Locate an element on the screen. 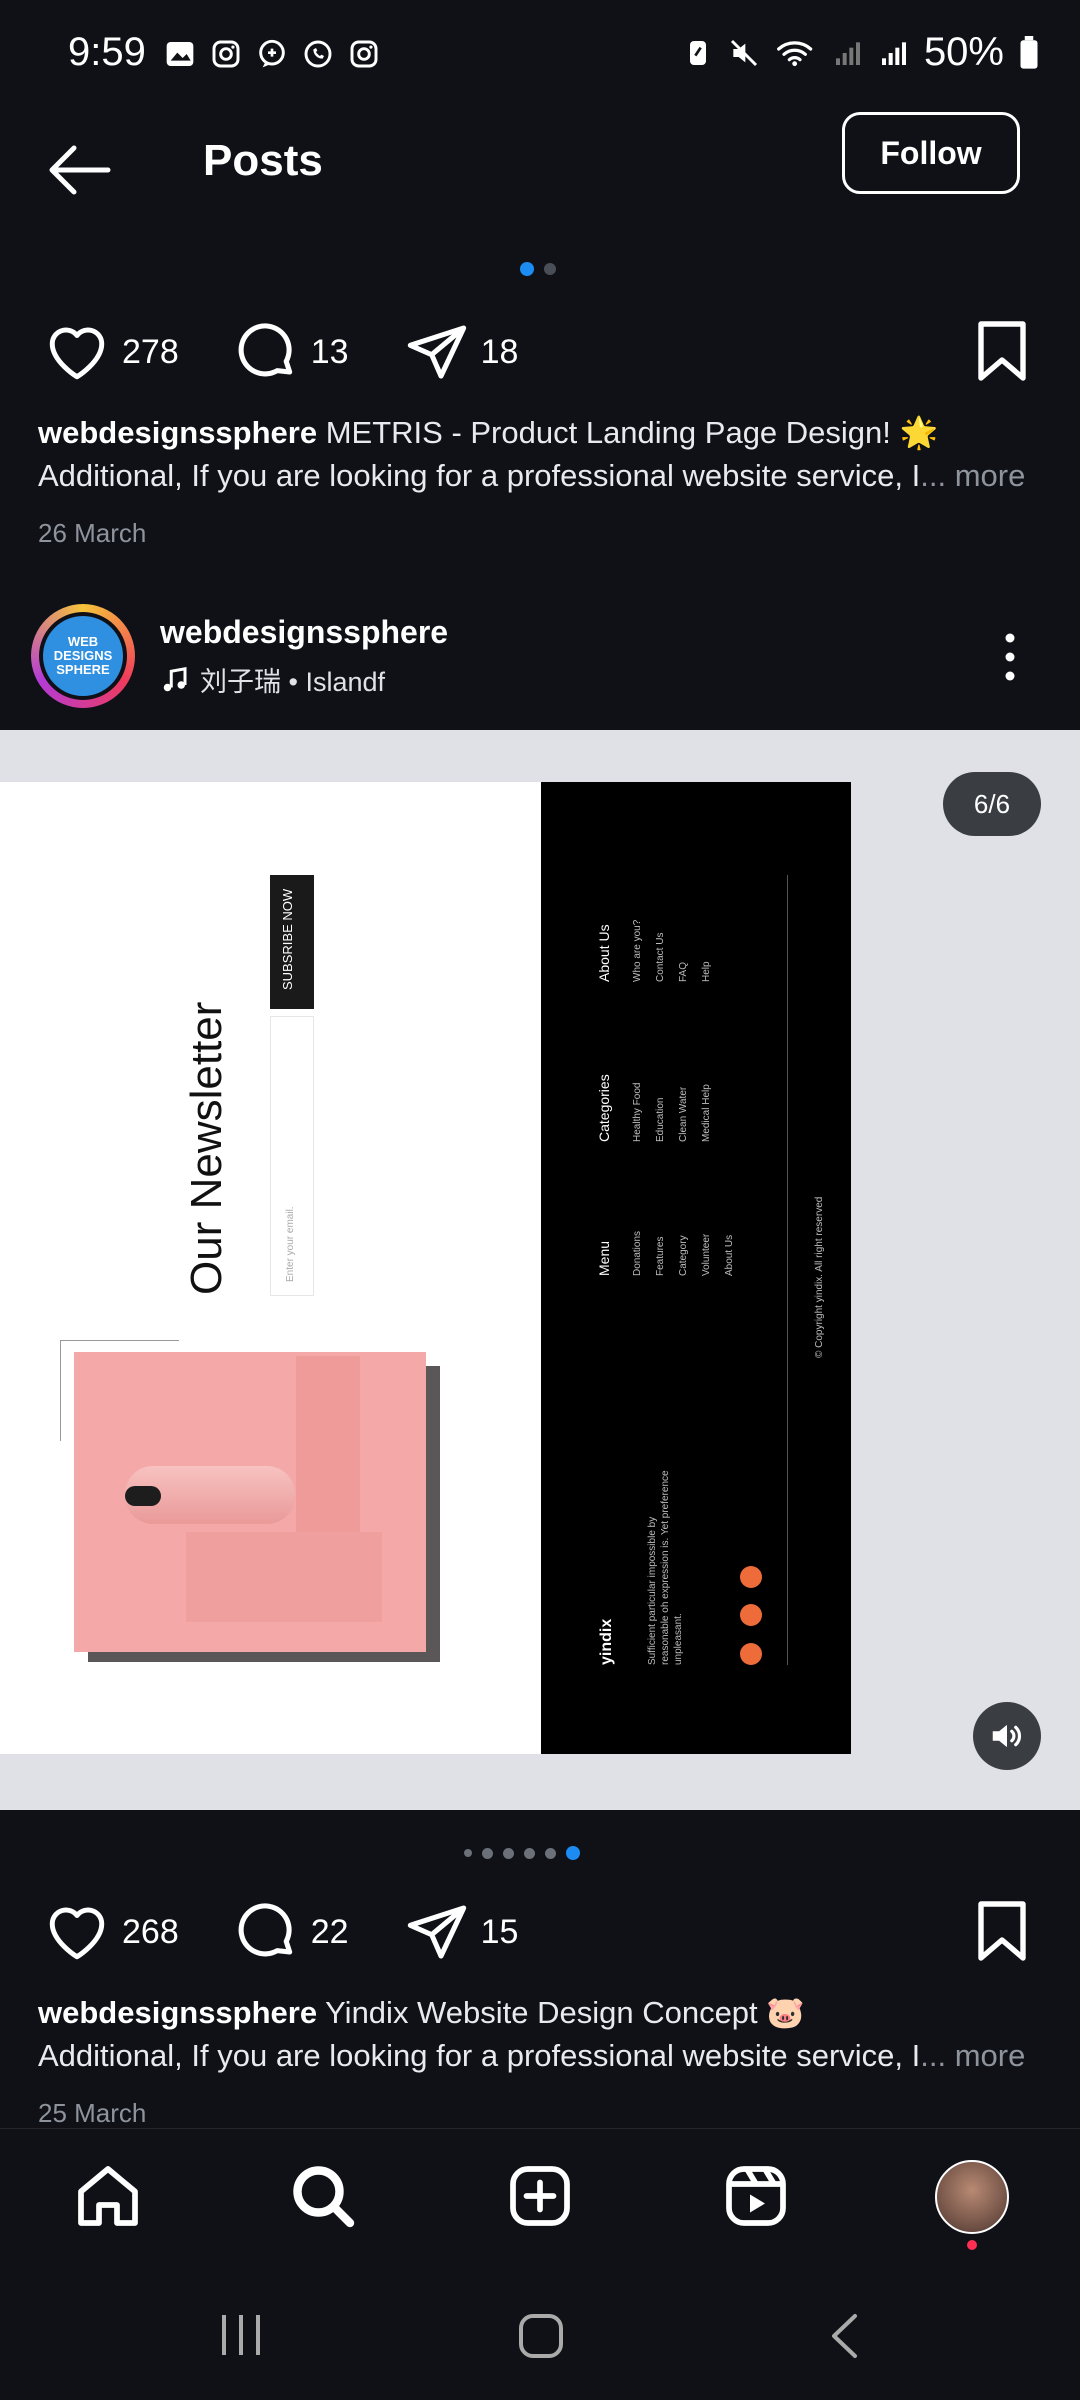  reels-icon is located at coordinates (756, 2196).